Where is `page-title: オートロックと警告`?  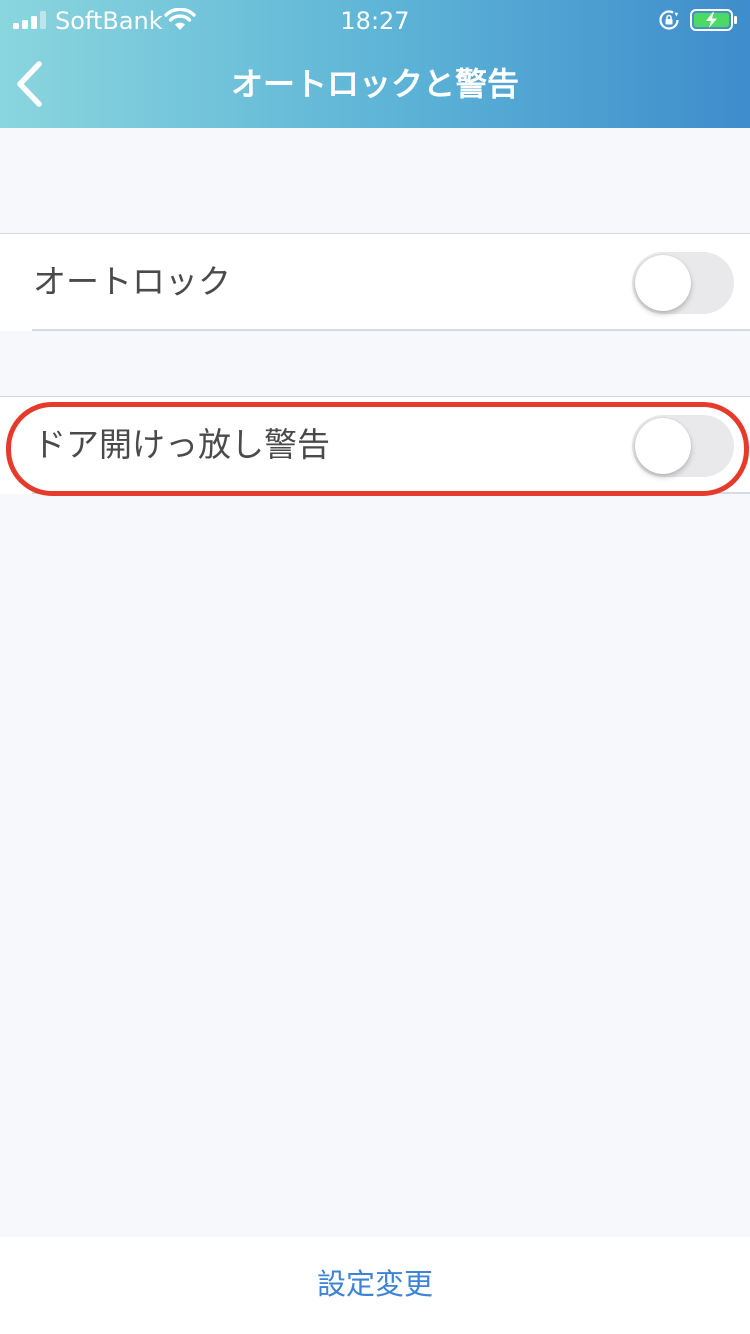 page-title: オートロックと警告 is located at coordinates (374, 84).